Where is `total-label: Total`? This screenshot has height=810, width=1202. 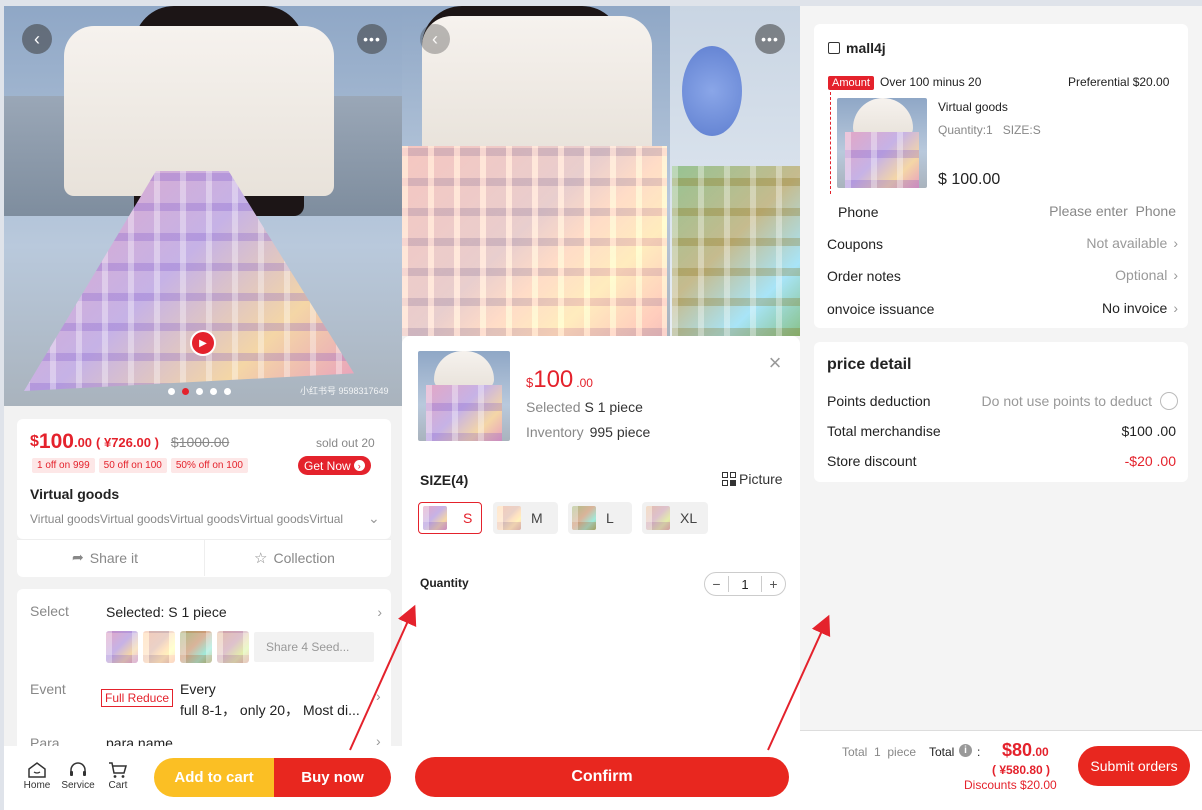
total-label: Total is located at coordinates (942, 752).